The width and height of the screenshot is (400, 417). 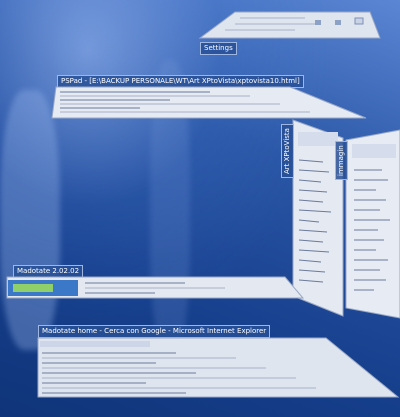 I want to click on ie-window-body, so click(x=218, y=367).